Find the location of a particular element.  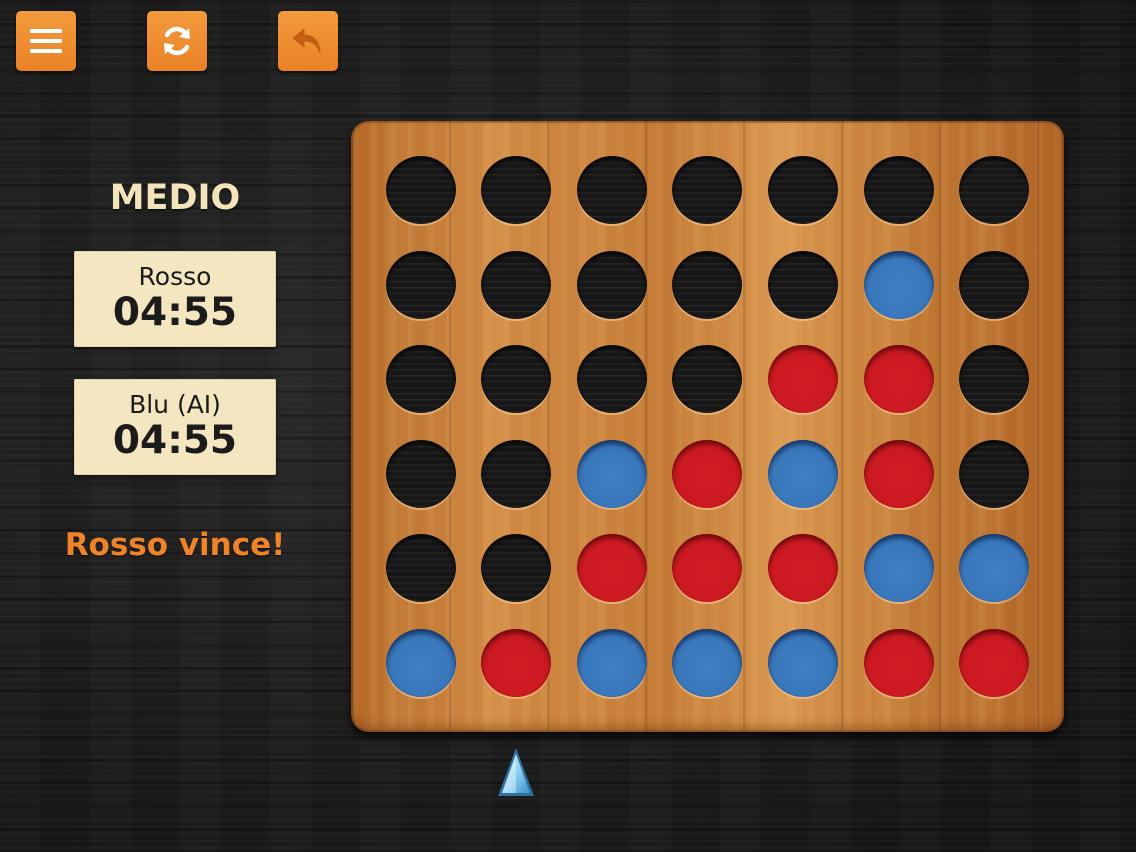

menu-button is located at coordinates (46, 41).